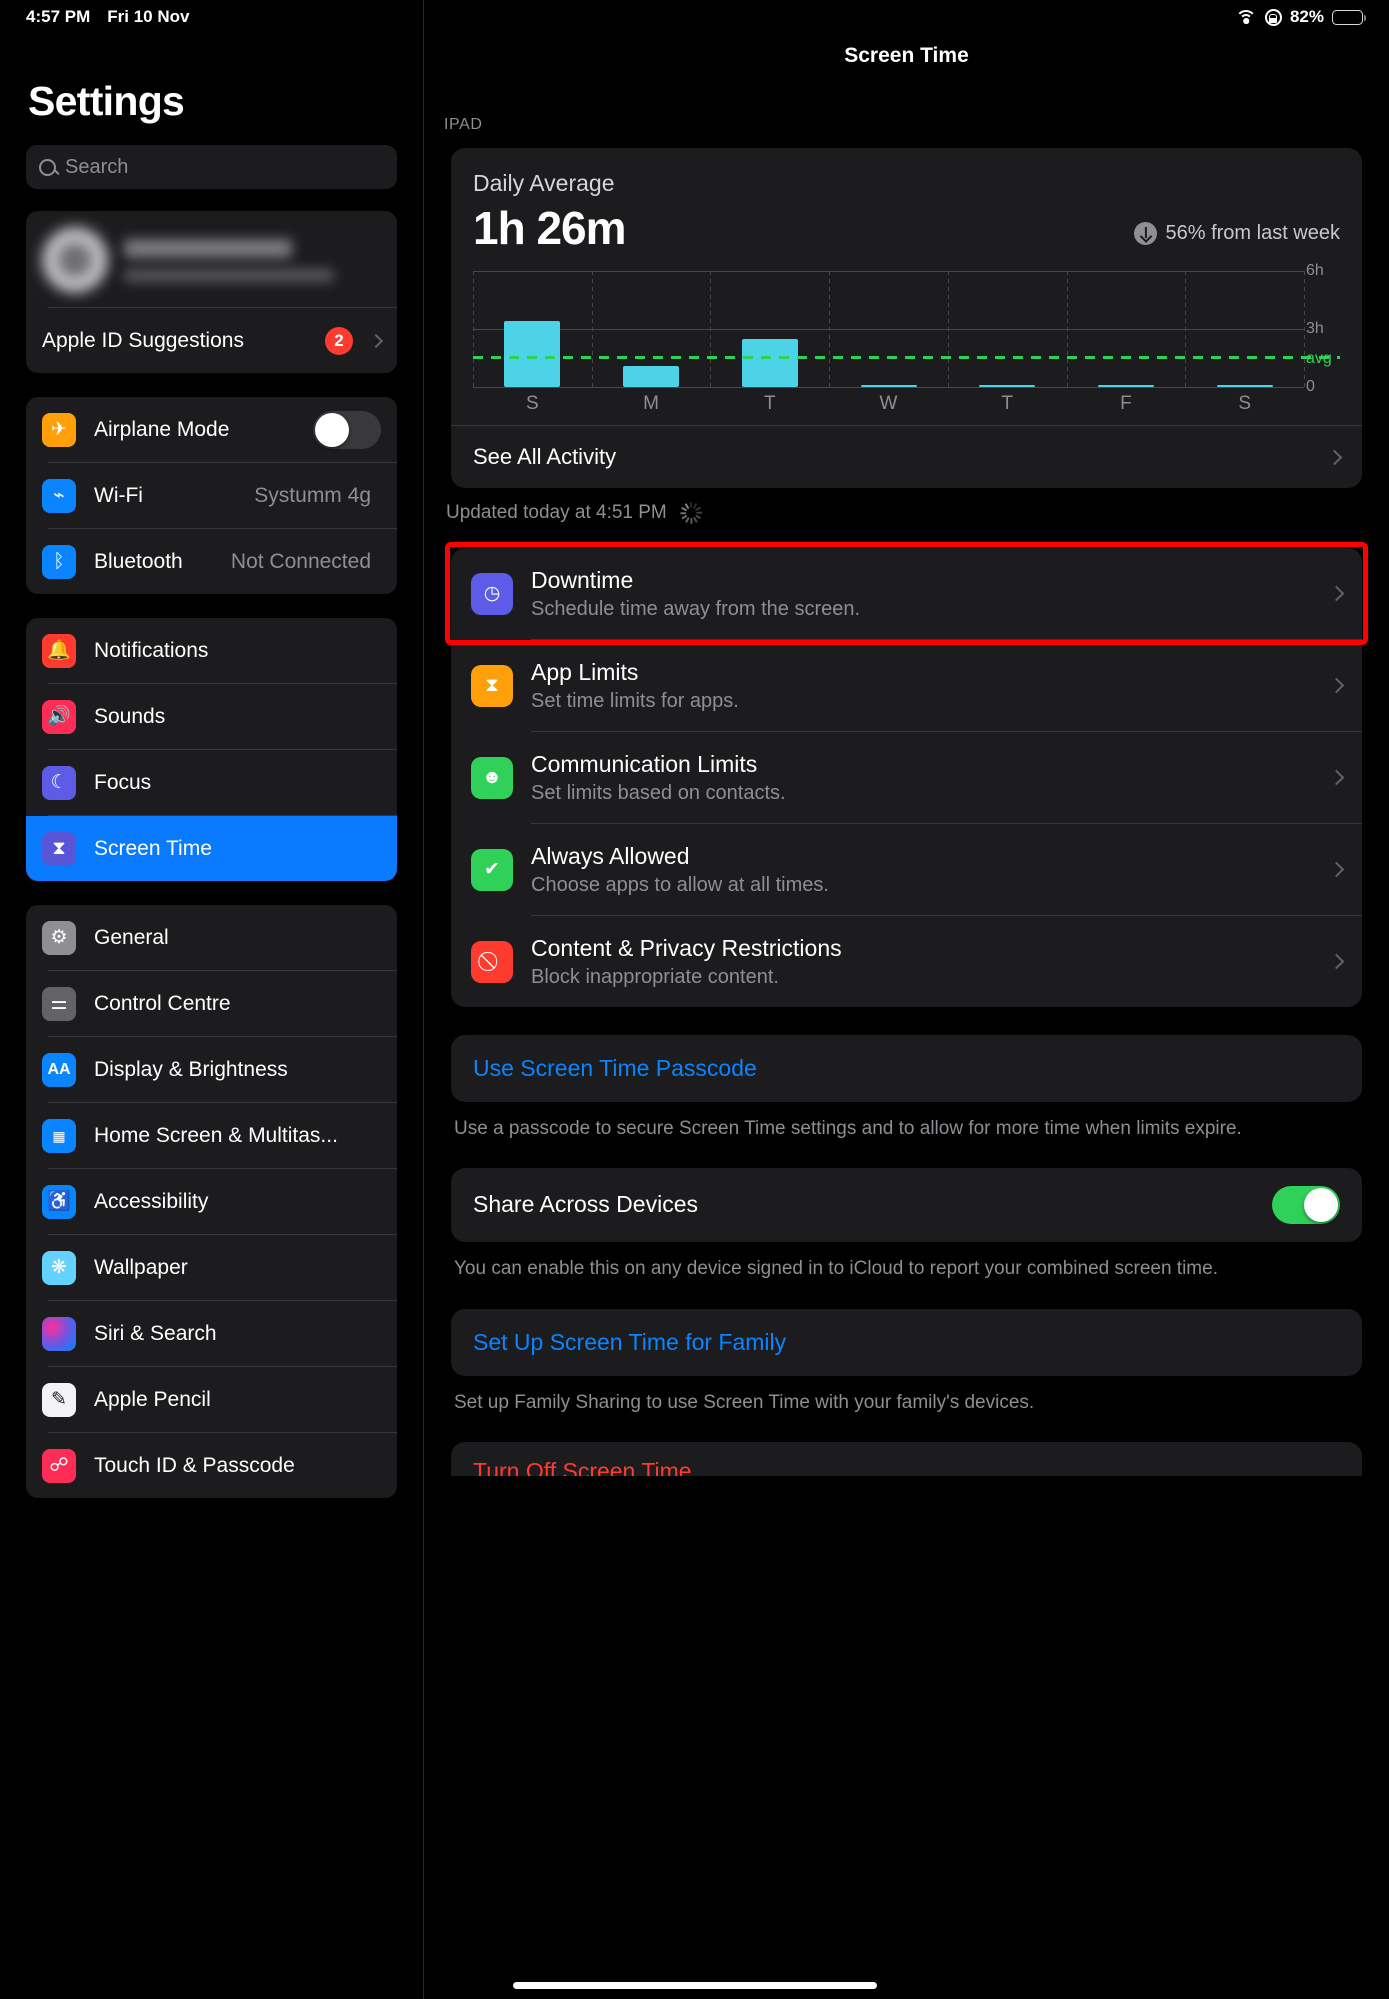 The width and height of the screenshot is (1389, 1999). Describe the element at coordinates (644, 763) in the screenshot. I see `settings-row-title: Communication Limits` at that location.